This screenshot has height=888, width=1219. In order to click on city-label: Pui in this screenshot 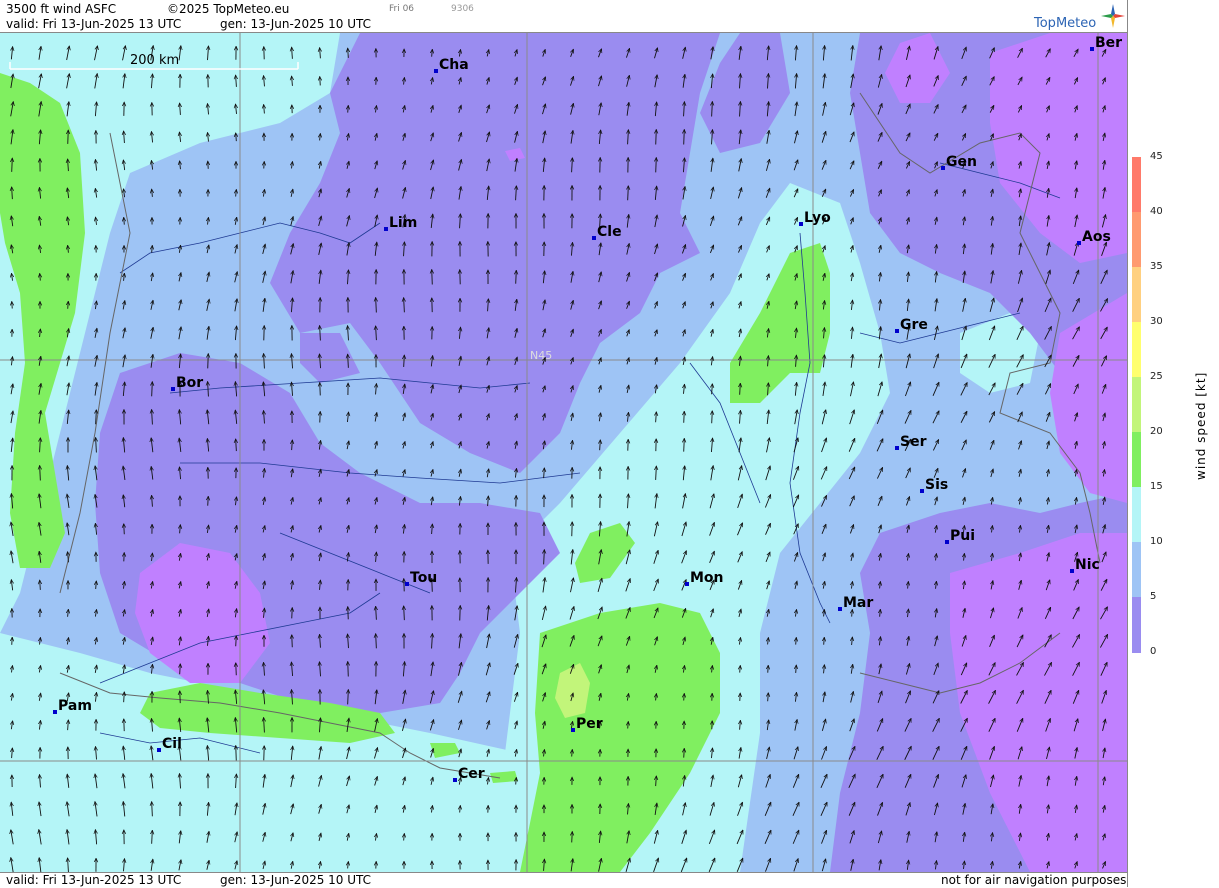, I will do `click(962, 536)`.